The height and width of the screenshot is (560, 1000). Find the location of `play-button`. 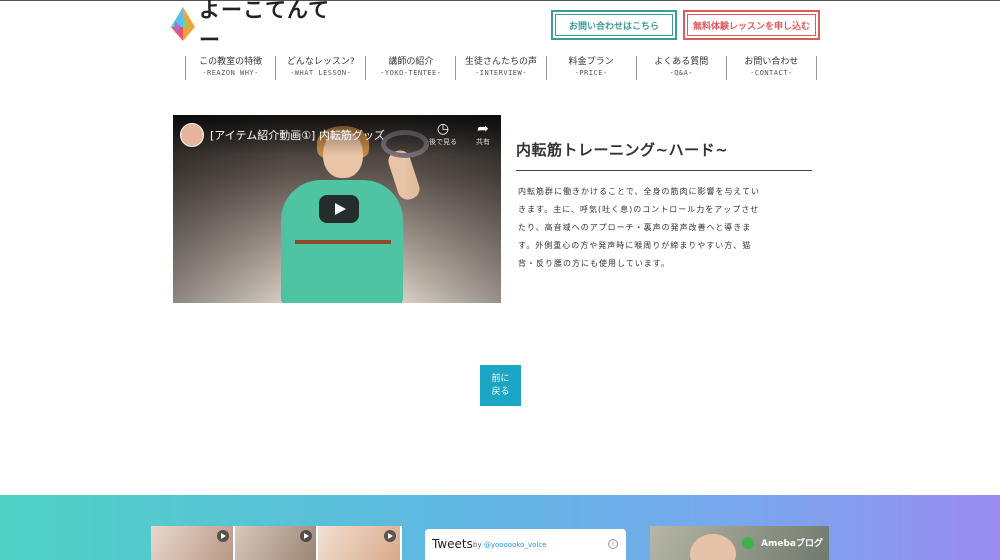

play-button is located at coordinates (339, 209).